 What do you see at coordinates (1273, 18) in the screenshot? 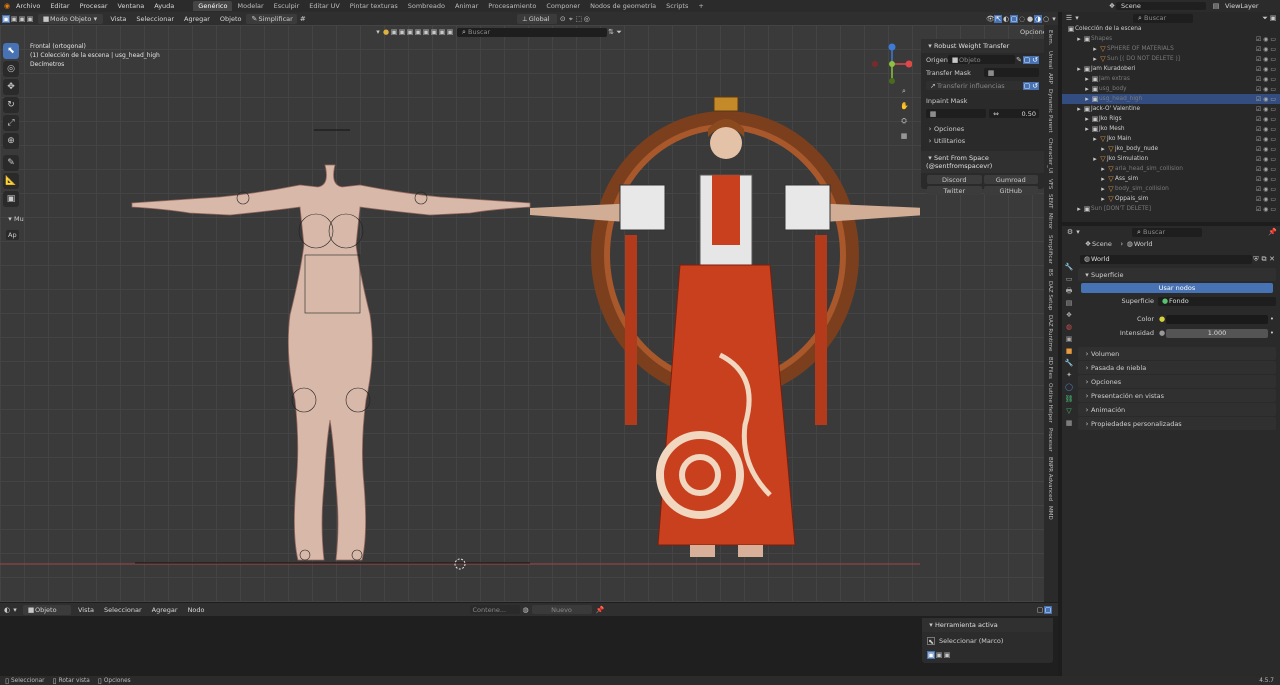
I see `new-collection-icon: ▣` at bounding box center [1273, 18].